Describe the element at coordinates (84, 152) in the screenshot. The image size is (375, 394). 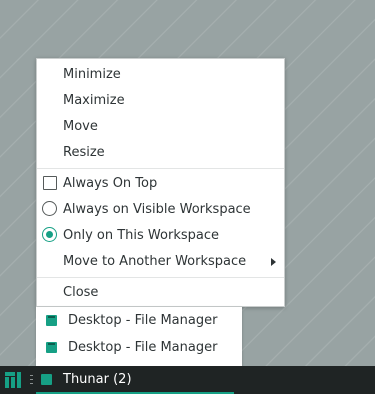
I see `menu-item-label: Resize` at that location.